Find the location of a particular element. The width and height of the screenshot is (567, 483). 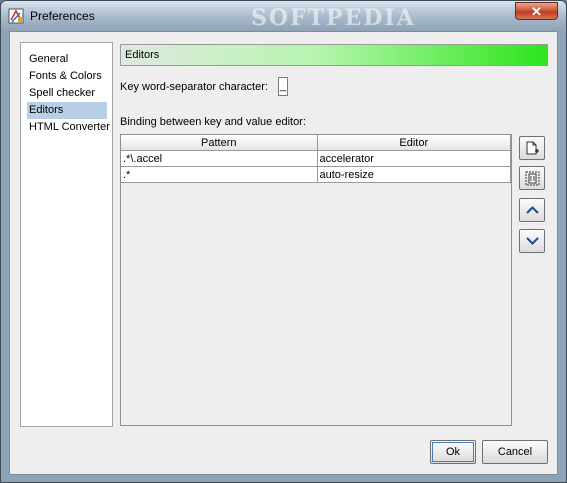

window-title: Preferences is located at coordinates (62, 16).